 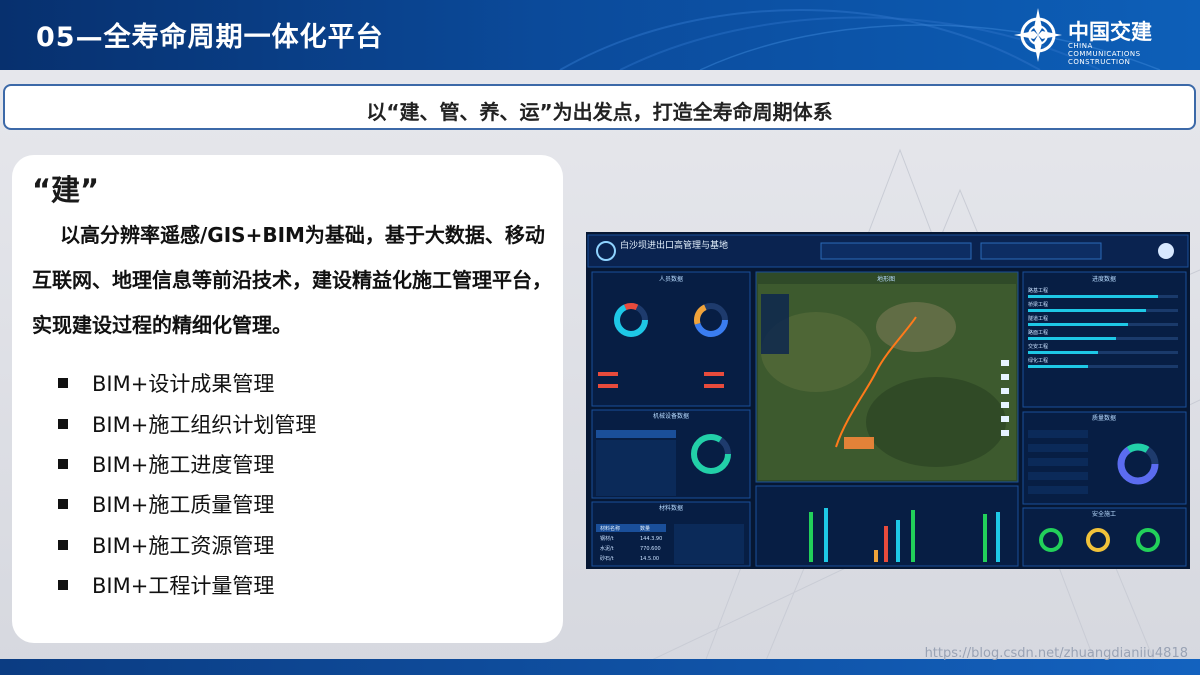 What do you see at coordinates (1038, 332) in the screenshot?
I see `progress-row-label: 路面工程` at bounding box center [1038, 332].